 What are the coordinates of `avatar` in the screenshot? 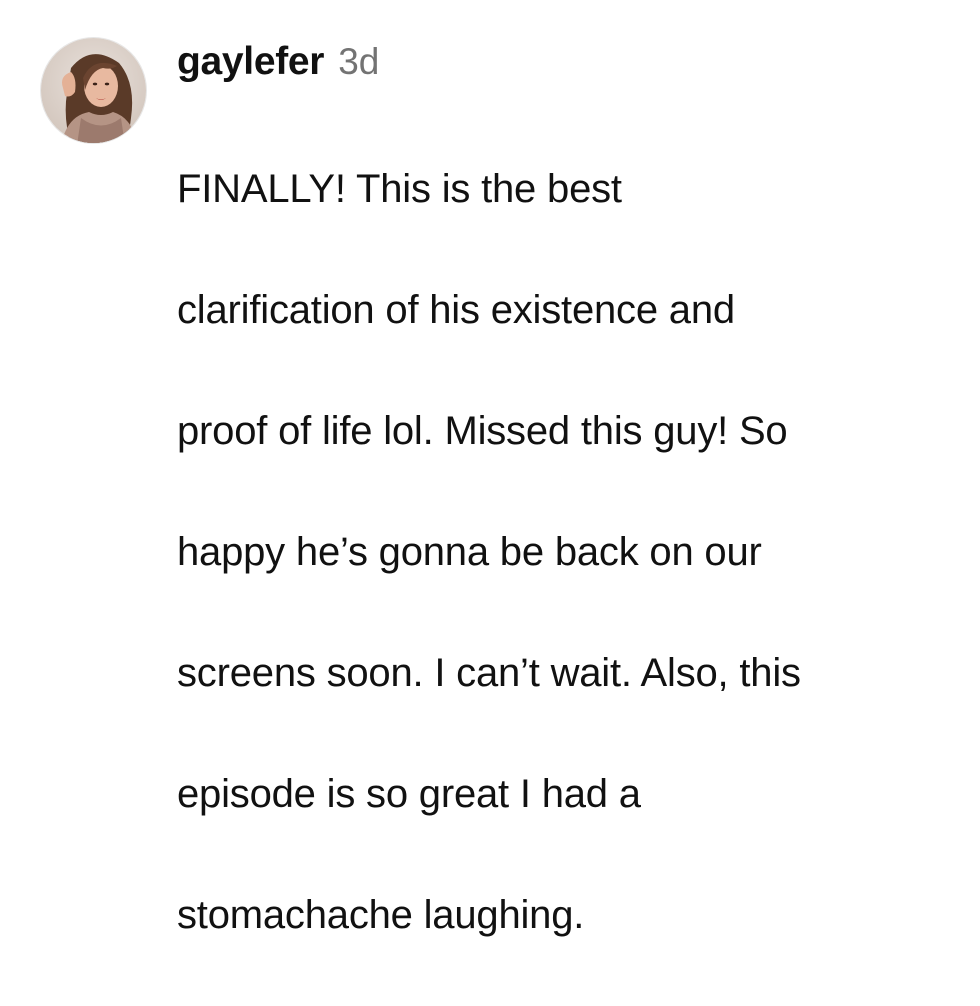 It's located at (93, 90).